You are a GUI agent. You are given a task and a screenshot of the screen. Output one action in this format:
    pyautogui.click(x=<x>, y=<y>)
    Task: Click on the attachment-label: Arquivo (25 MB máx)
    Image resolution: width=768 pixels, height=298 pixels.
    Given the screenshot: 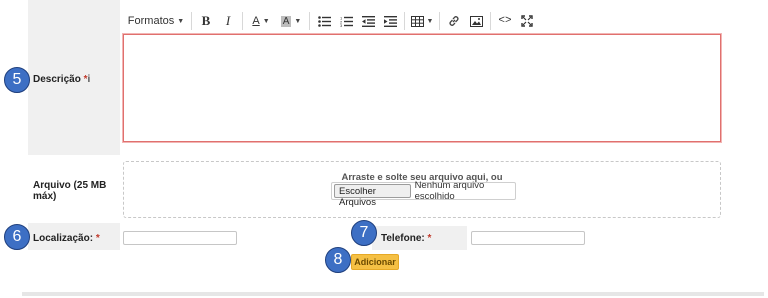 What is the action you would take?
    pyautogui.click(x=70, y=191)
    